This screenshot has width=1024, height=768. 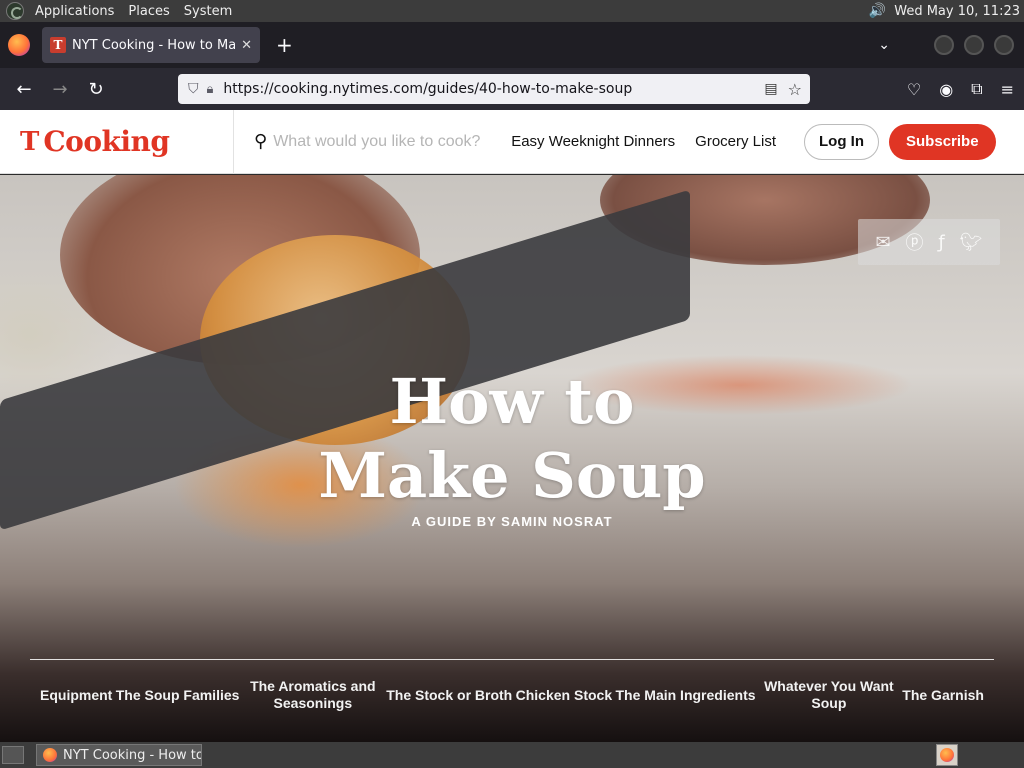 I want to click on extensions-icon: ⧉, so click(x=976, y=89).